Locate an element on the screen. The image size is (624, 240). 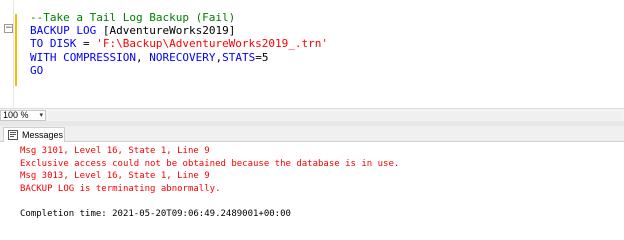
code-token: [AdventureWorks2019] is located at coordinates (169, 31).